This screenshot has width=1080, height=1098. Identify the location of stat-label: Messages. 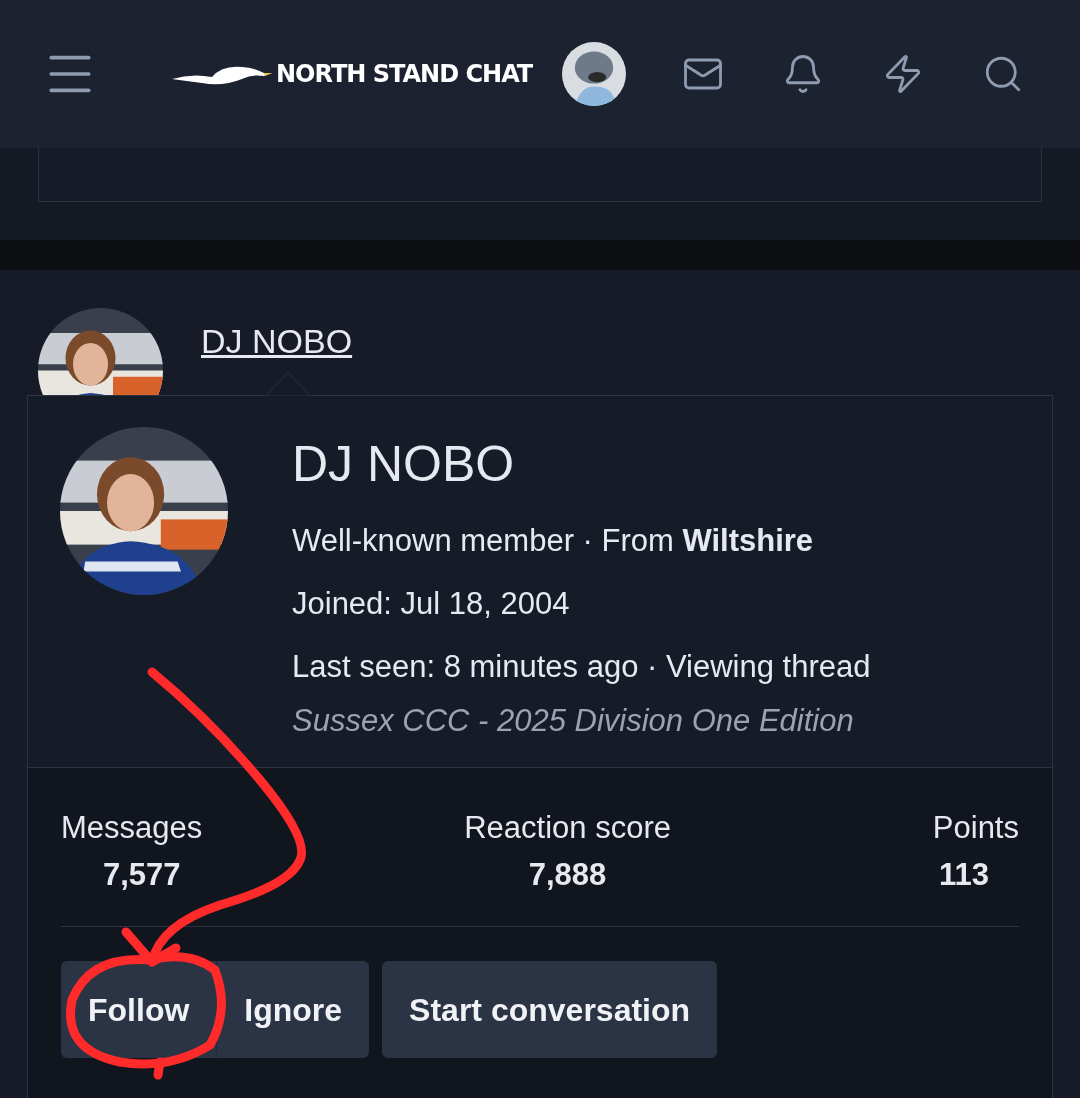
(132, 828).